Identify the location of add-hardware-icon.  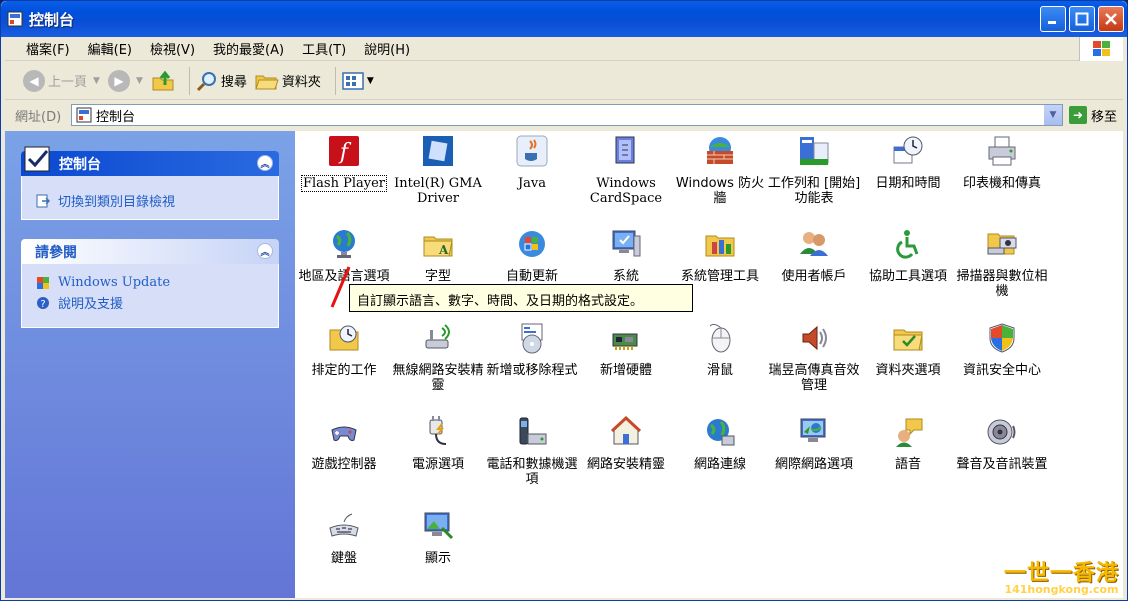
(625, 341).